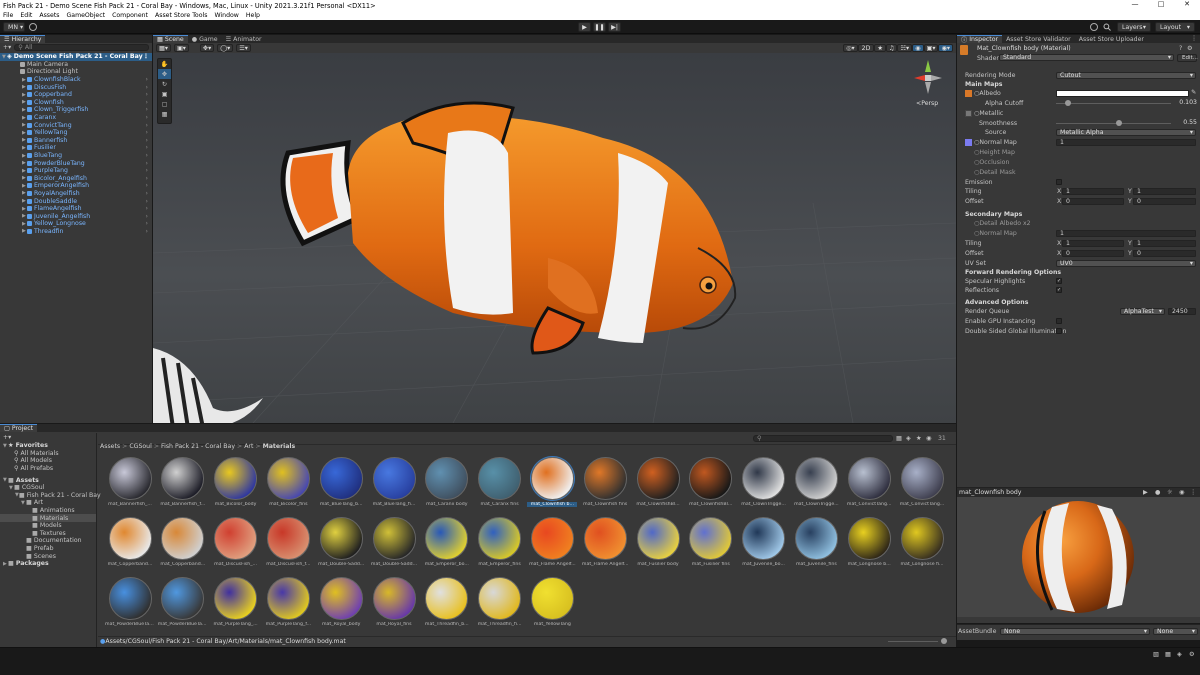 This screenshot has height=675, width=1200. I want to click on global-button: ◯▾, so click(225, 48).